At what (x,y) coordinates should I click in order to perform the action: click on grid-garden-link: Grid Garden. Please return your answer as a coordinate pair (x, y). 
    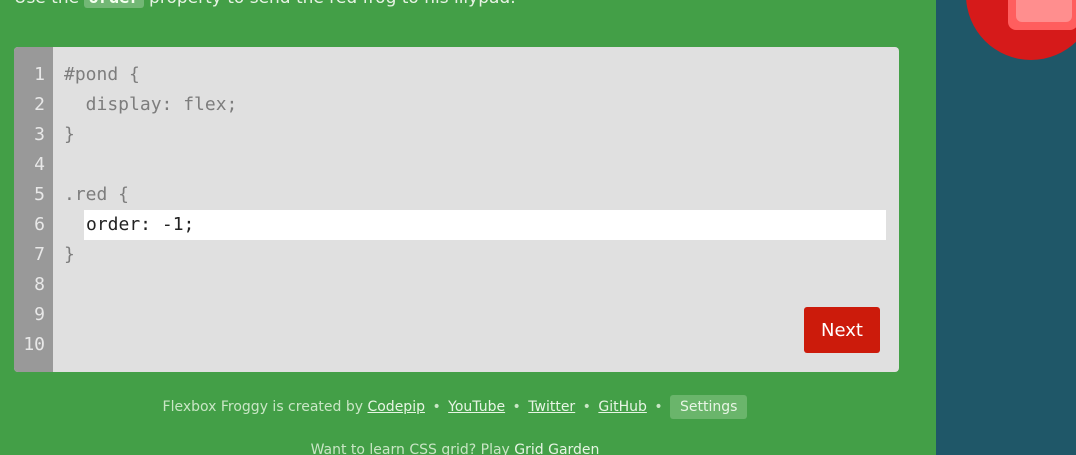
    Looking at the image, I should click on (556, 448).